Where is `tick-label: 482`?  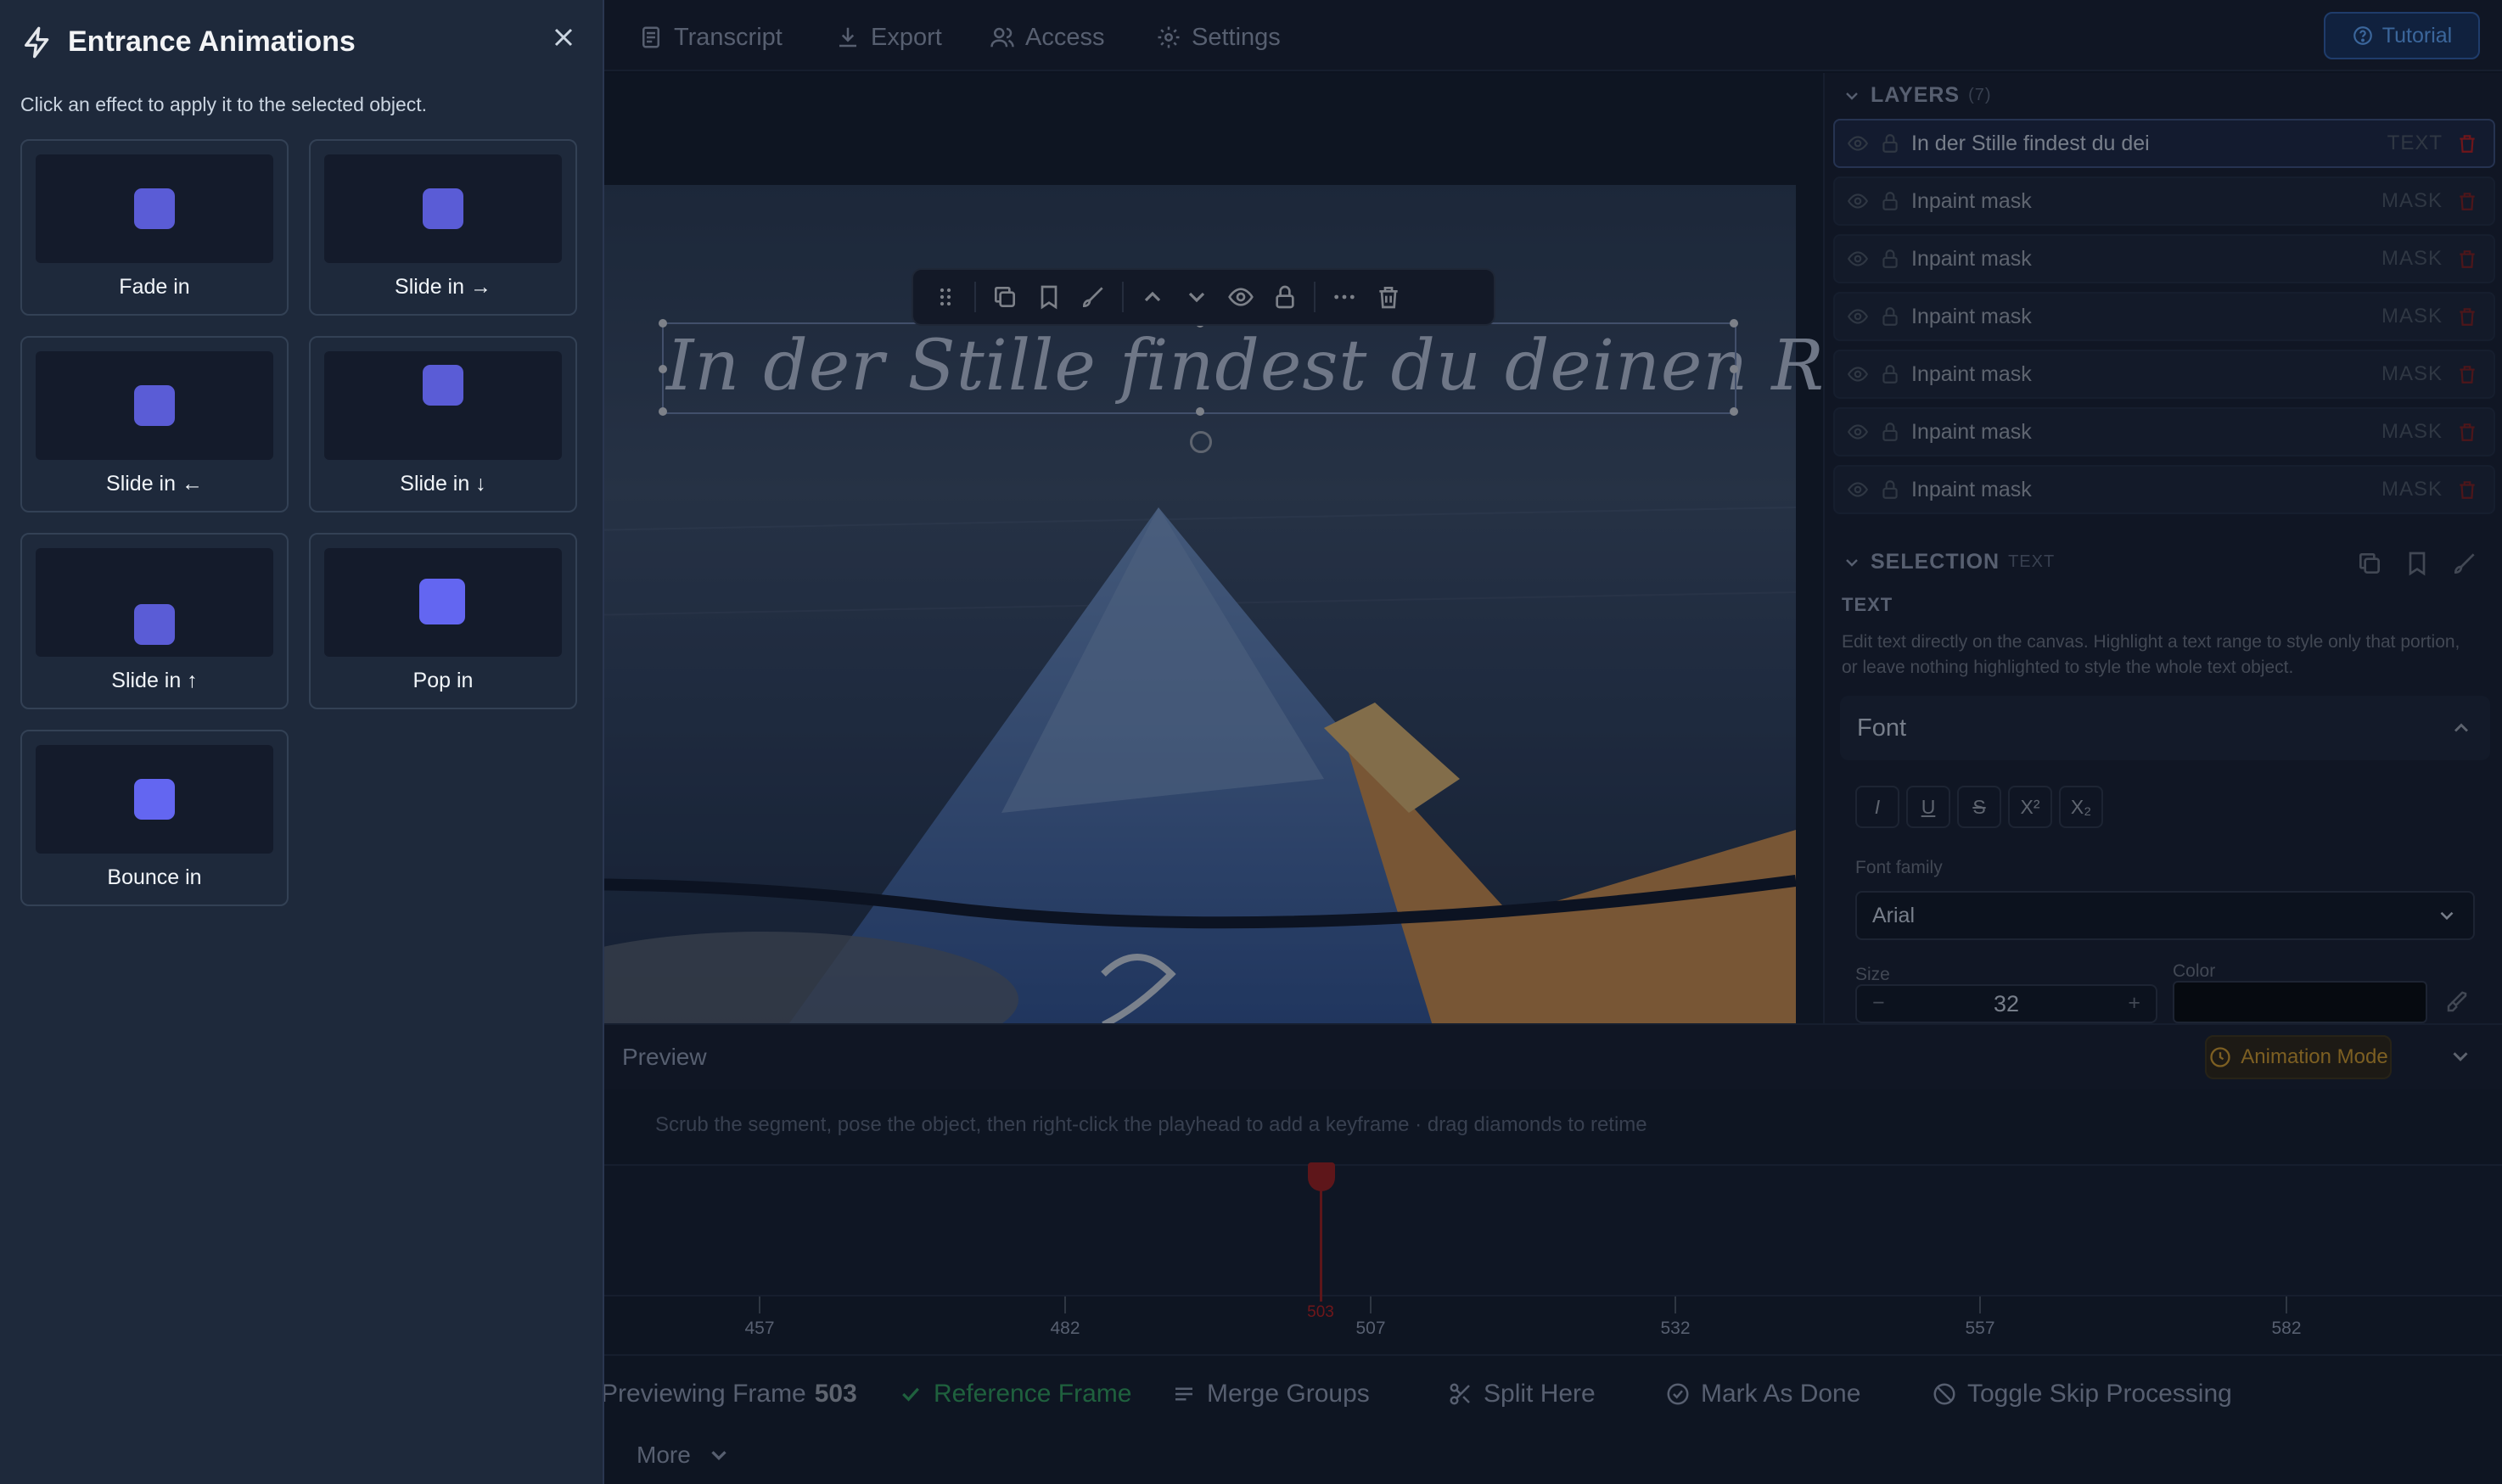 tick-label: 482 is located at coordinates (1065, 1328).